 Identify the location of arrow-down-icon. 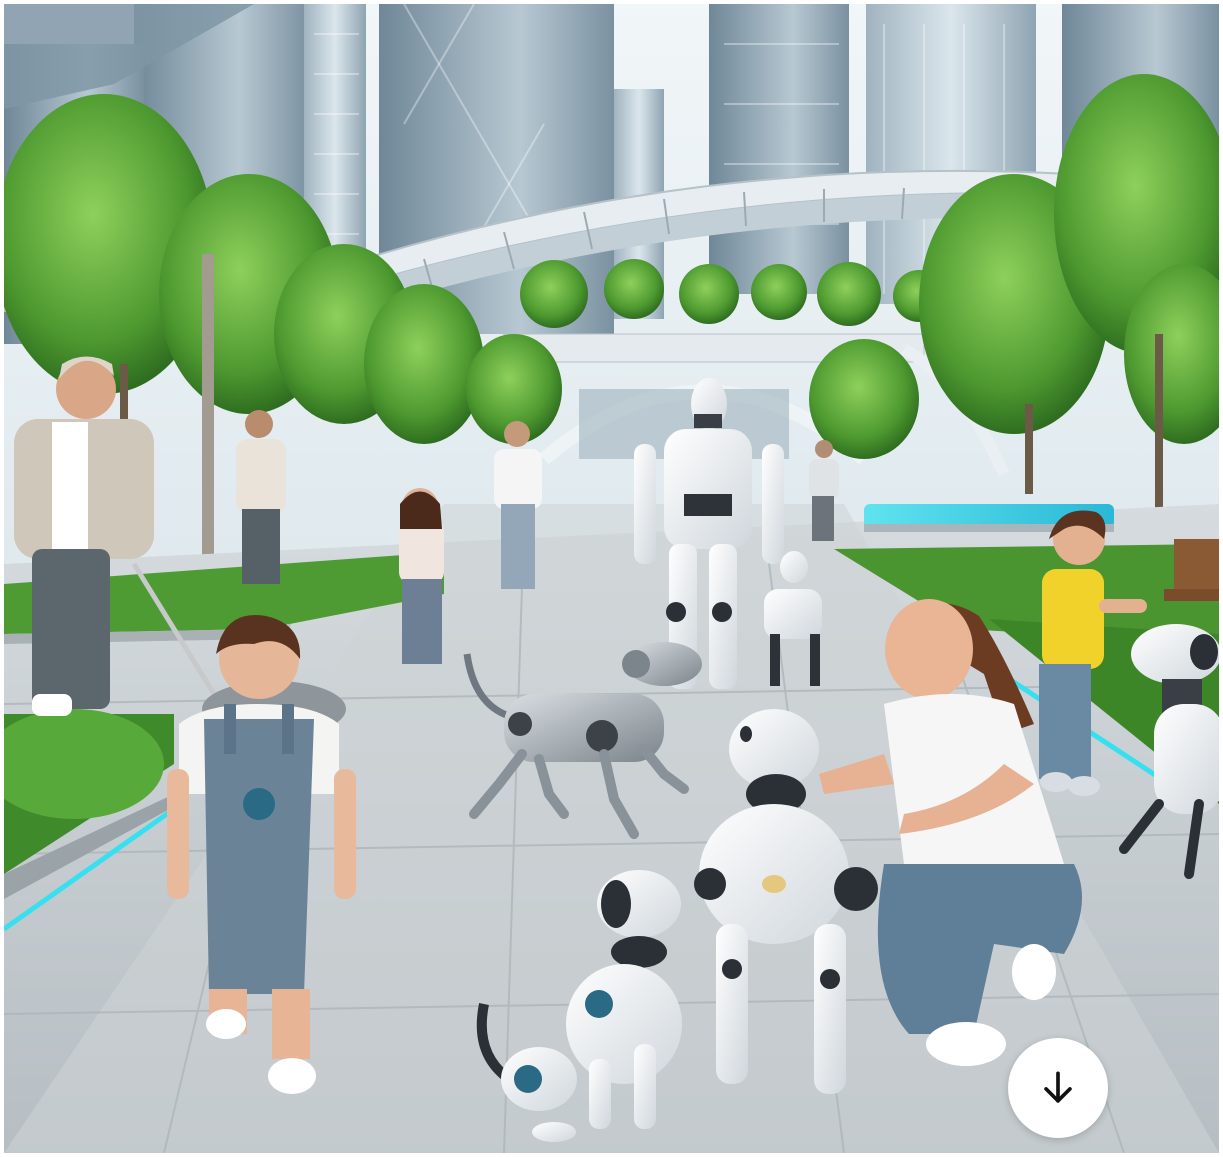
(1058, 1087).